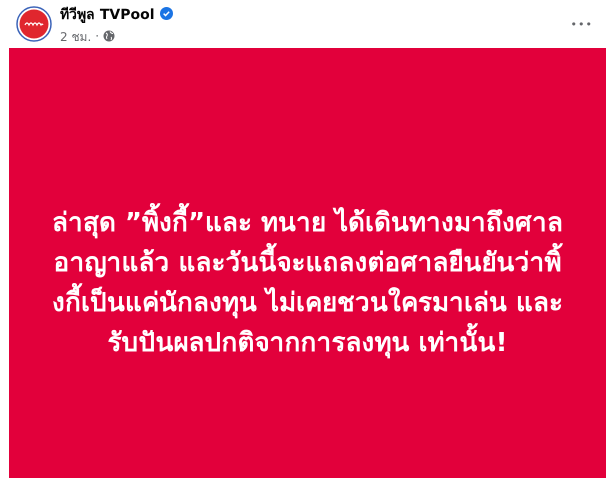  Describe the element at coordinates (308, 223) in the screenshot. I see `post-image-text: ล่าสุด ”พิ้งกี้”และ ทนาย ได้เดินทางมาถึงศาล` at that location.